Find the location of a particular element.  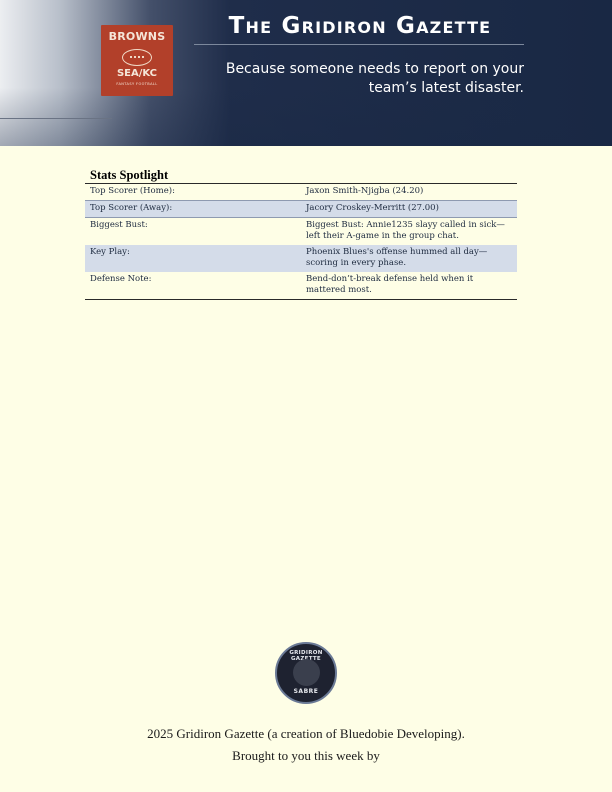

logo-bottom-text: SEA/KC is located at coordinates (137, 73).